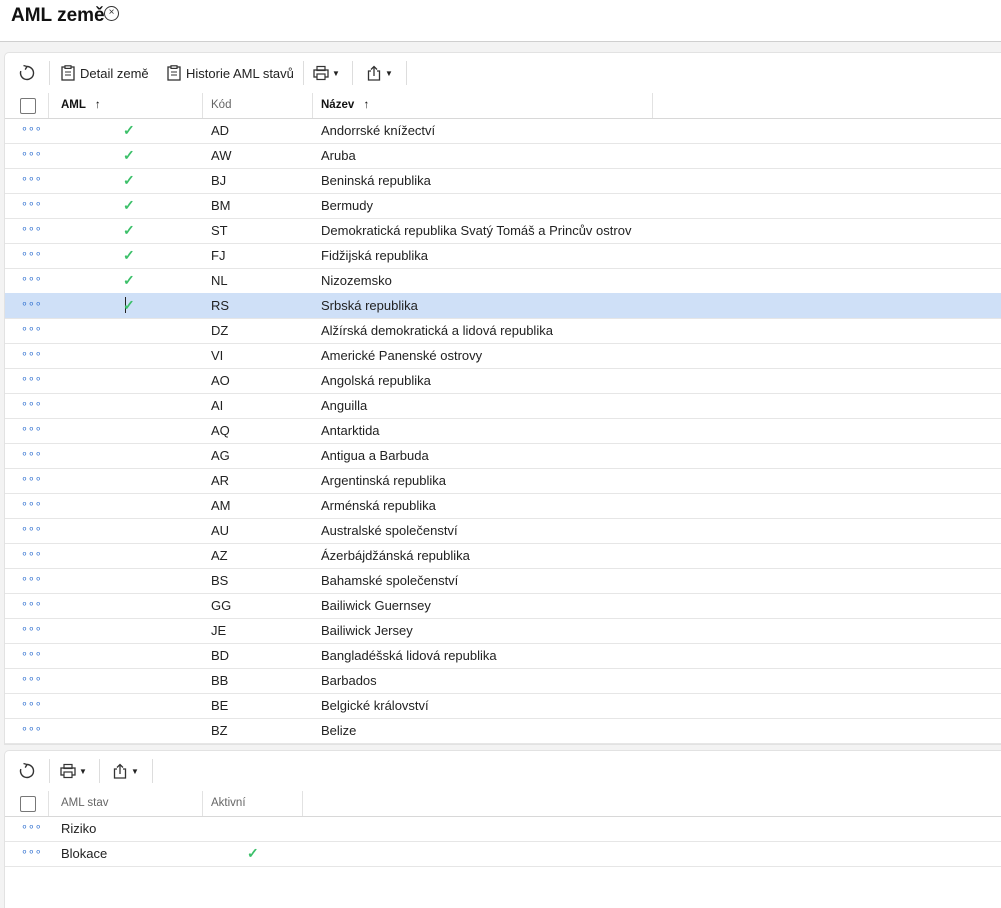 This screenshot has height=908, width=1001. What do you see at coordinates (83, 771) in the screenshot?
I see `chevron-down-icon: ▼` at bounding box center [83, 771].